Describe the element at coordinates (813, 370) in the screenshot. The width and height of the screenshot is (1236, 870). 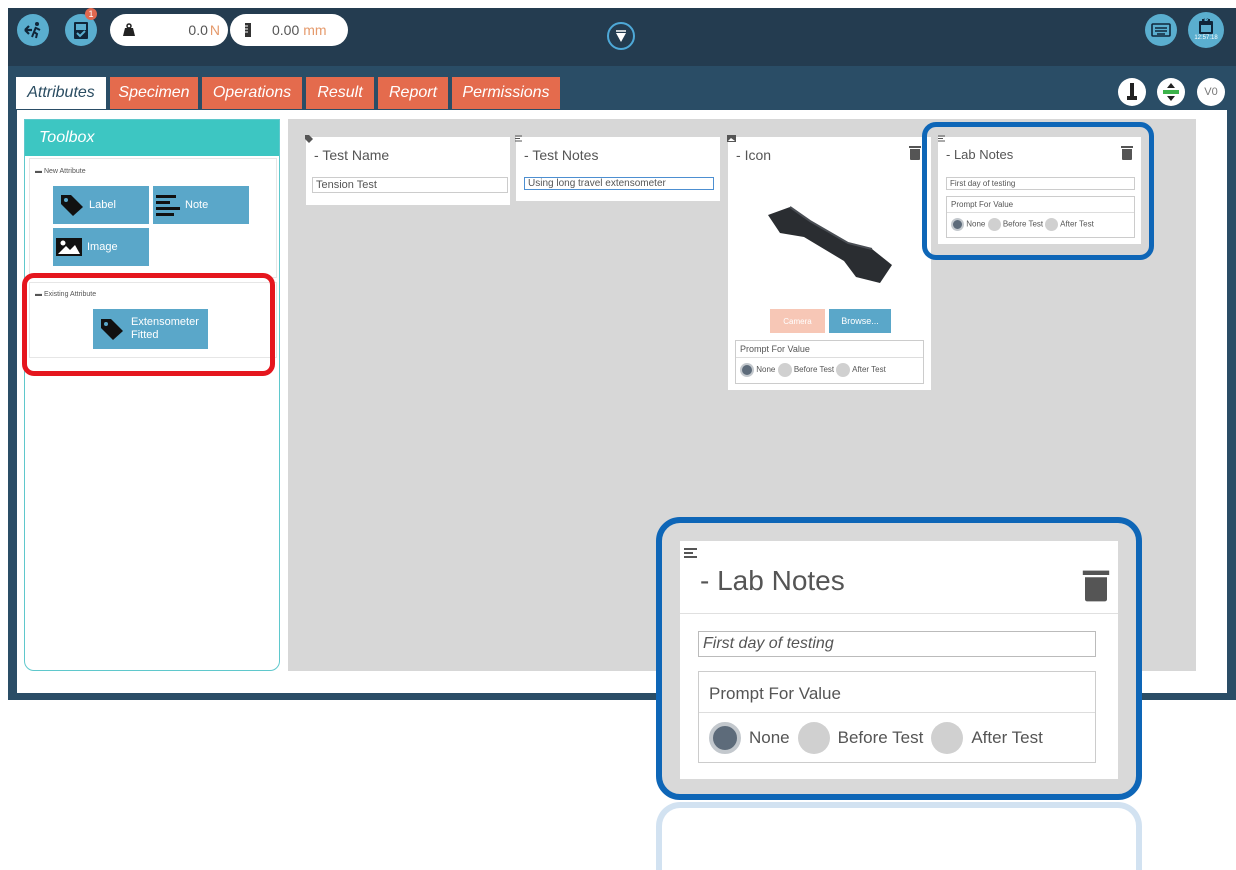
I see `prompt-options: None Before Test After Test` at that location.